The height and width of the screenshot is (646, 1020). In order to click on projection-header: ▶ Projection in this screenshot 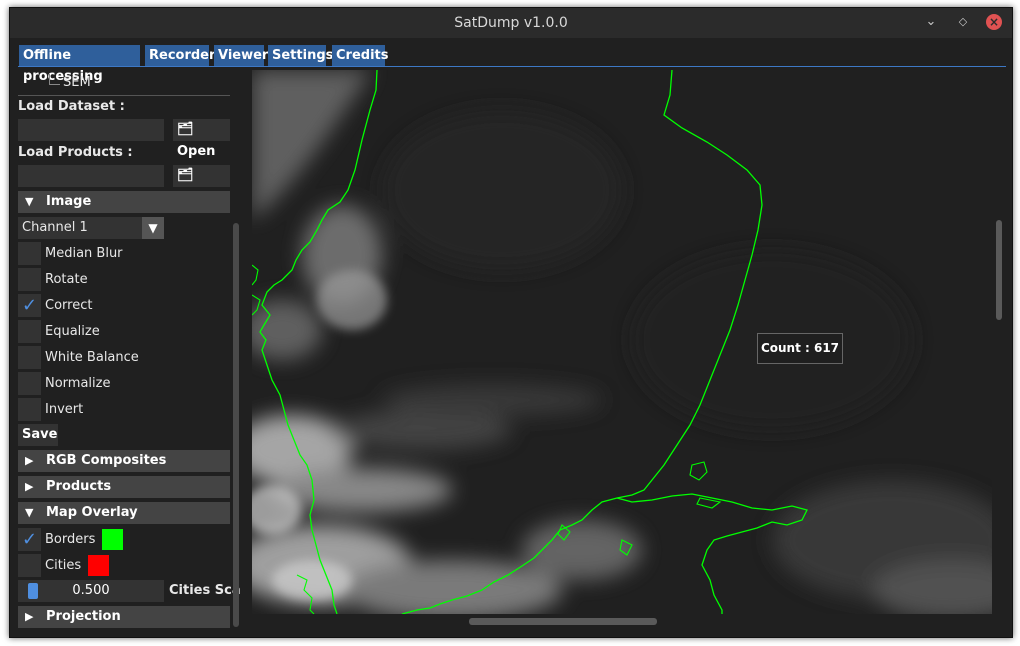, I will do `click(124, 617)`.